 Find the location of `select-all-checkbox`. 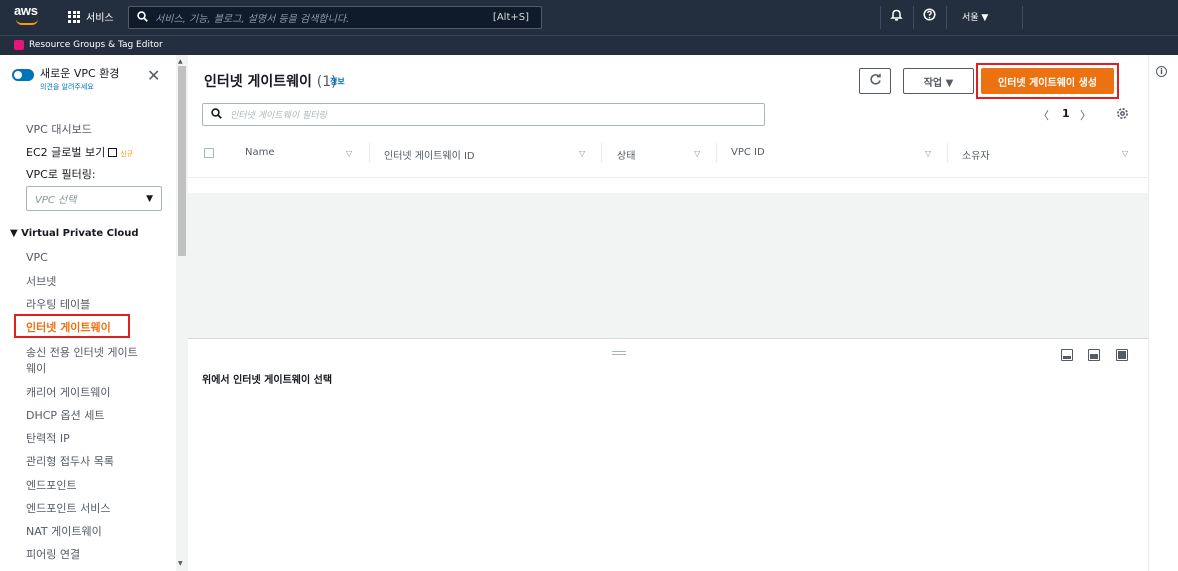

select-all-checkbox is located at coordinates (209, 153).